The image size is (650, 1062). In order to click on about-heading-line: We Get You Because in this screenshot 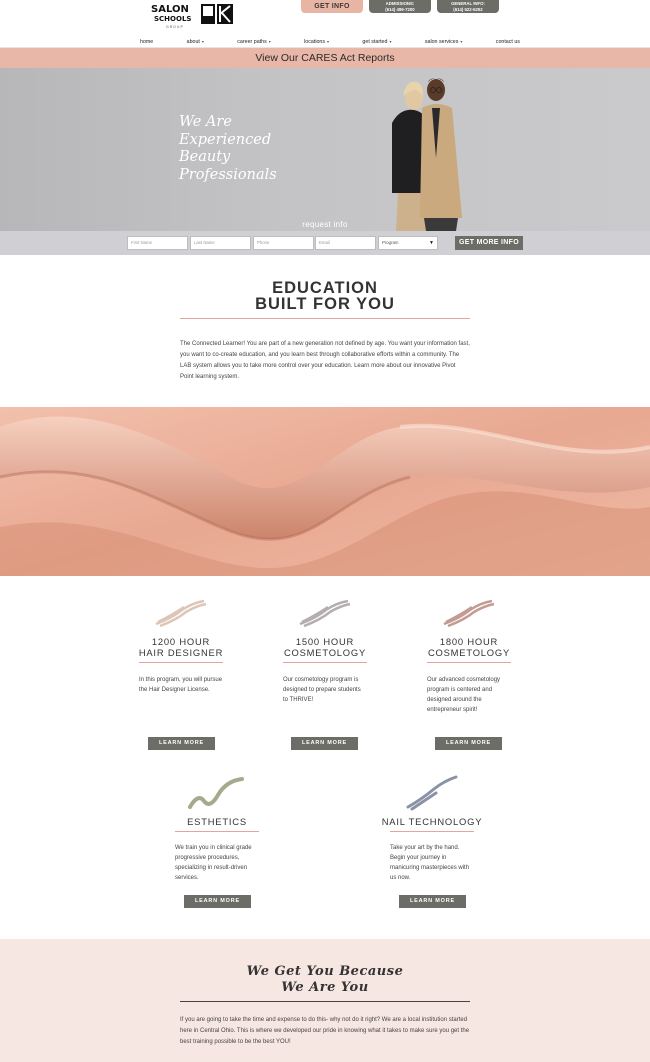, I will do `click(325, 971)`.